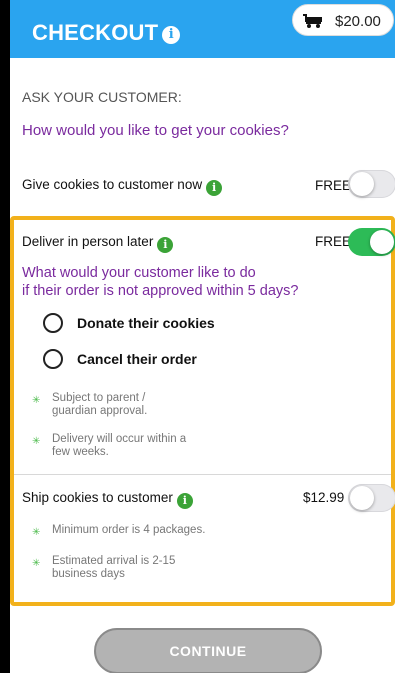 This screenshot has width=395, height=673. I want to click on option-give-now-price: FREE, so click(333, 185).